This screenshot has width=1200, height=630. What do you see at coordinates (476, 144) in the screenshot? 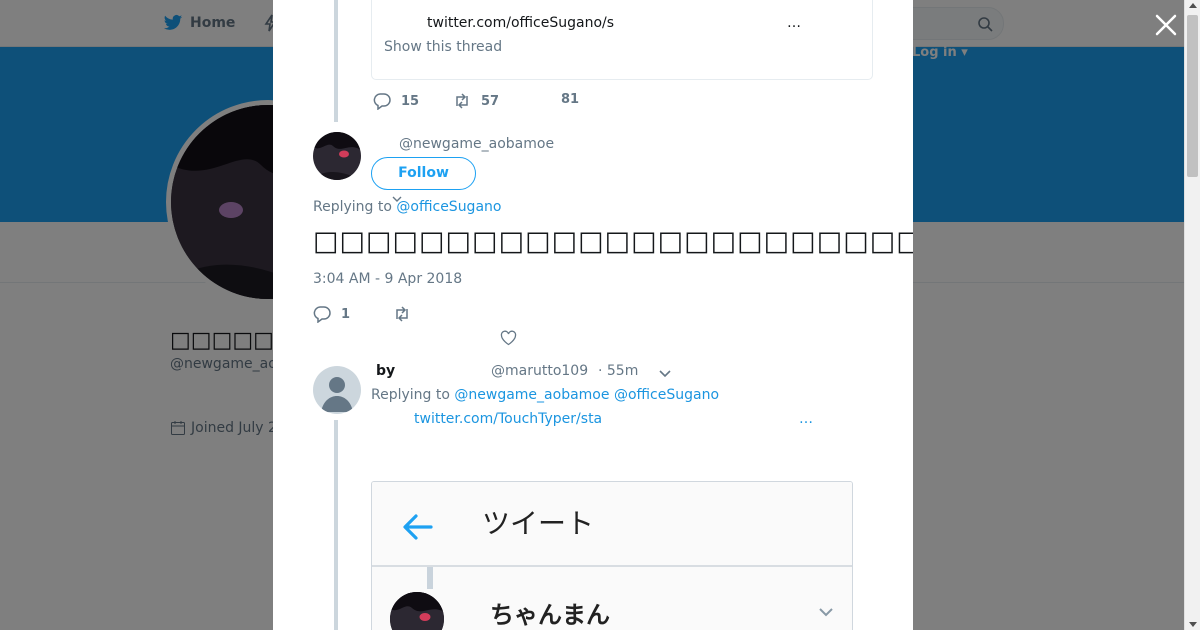
I see `tweet-author-handle: @newgame_aobamoe` at bounding box center [476, 144].